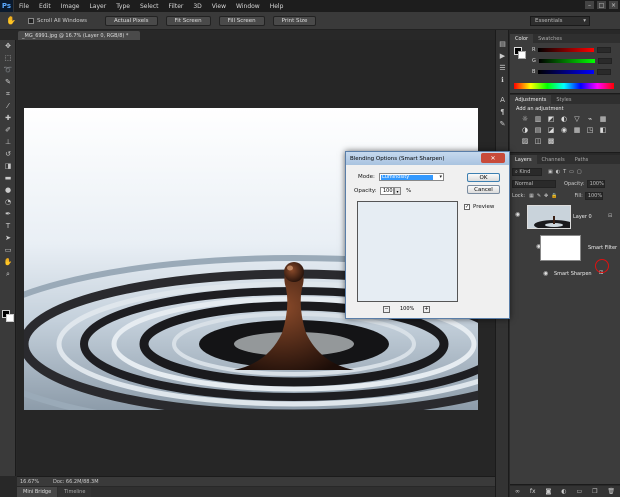 The height and width of the screenshot is (497, 620). I want to click on brush-panel-icon: ✎, so click(502, 124).